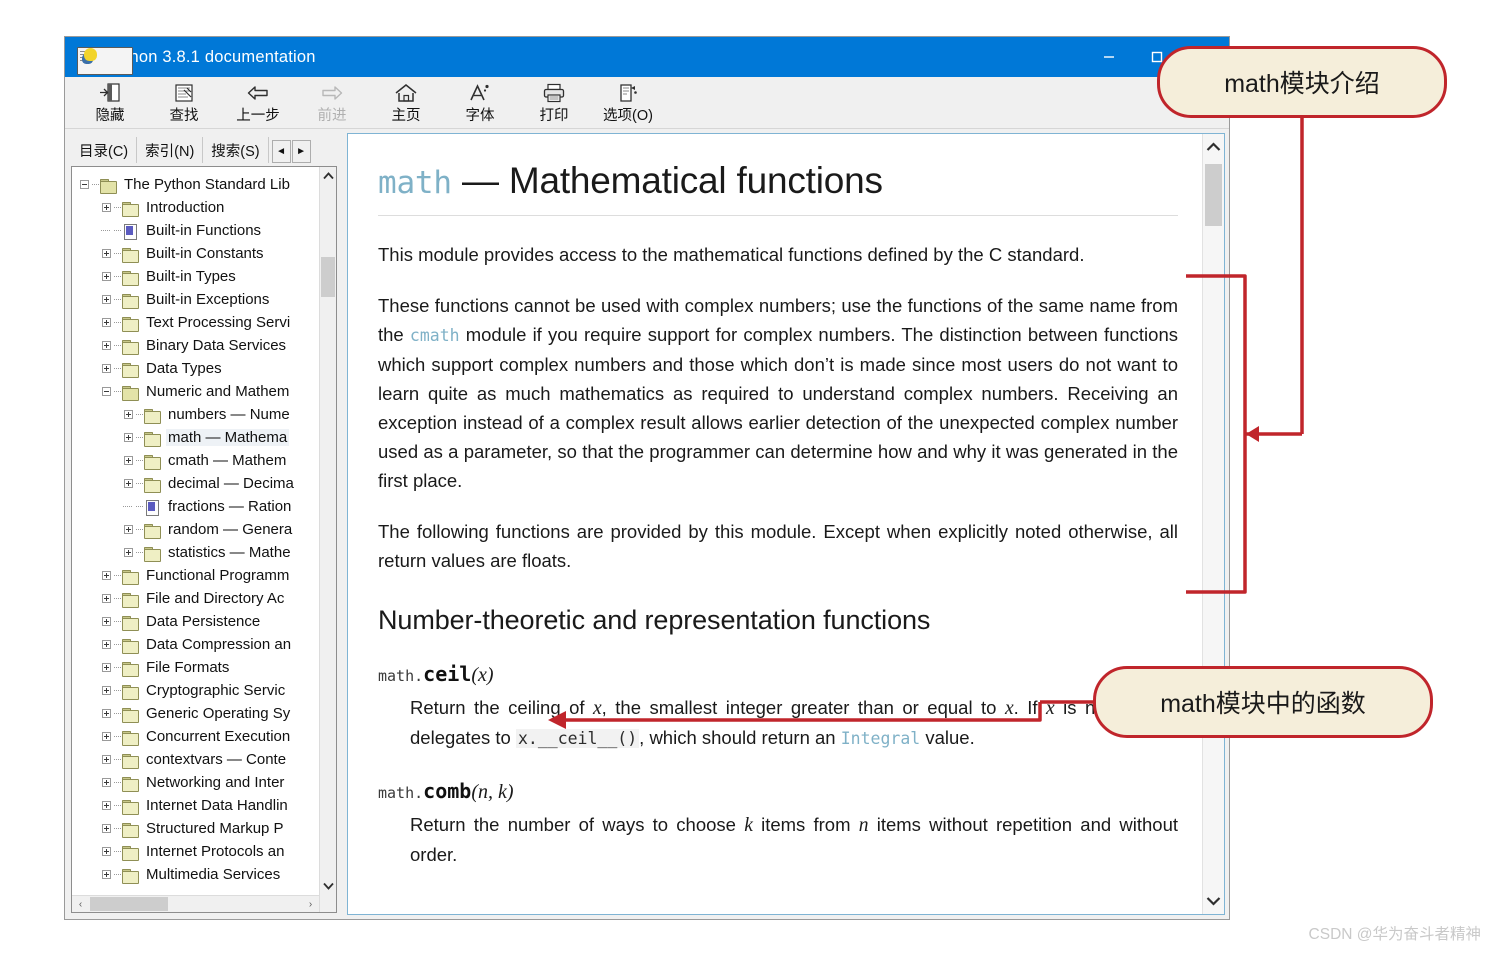 This screenshot has width=1493, height=958. Describe the element at coordinates (215, 828) in the screenshot. I see `tree-item-label: Structured Markup P` at that location.